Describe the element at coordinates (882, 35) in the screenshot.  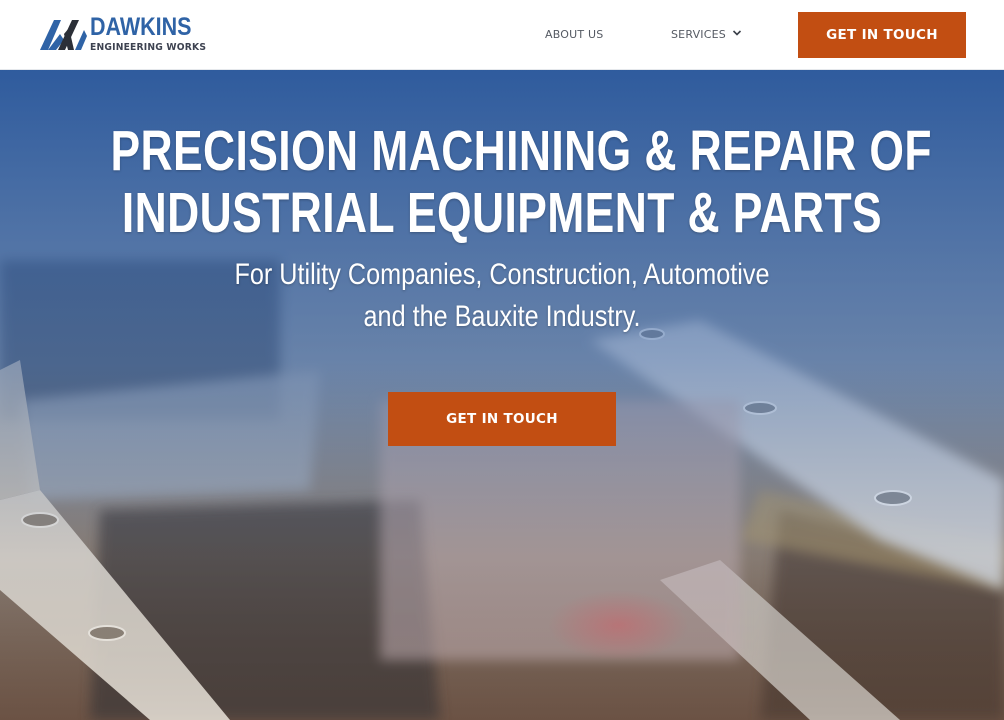
I see `header-get-in-touch-button: GET IN TOUCH` at that location.